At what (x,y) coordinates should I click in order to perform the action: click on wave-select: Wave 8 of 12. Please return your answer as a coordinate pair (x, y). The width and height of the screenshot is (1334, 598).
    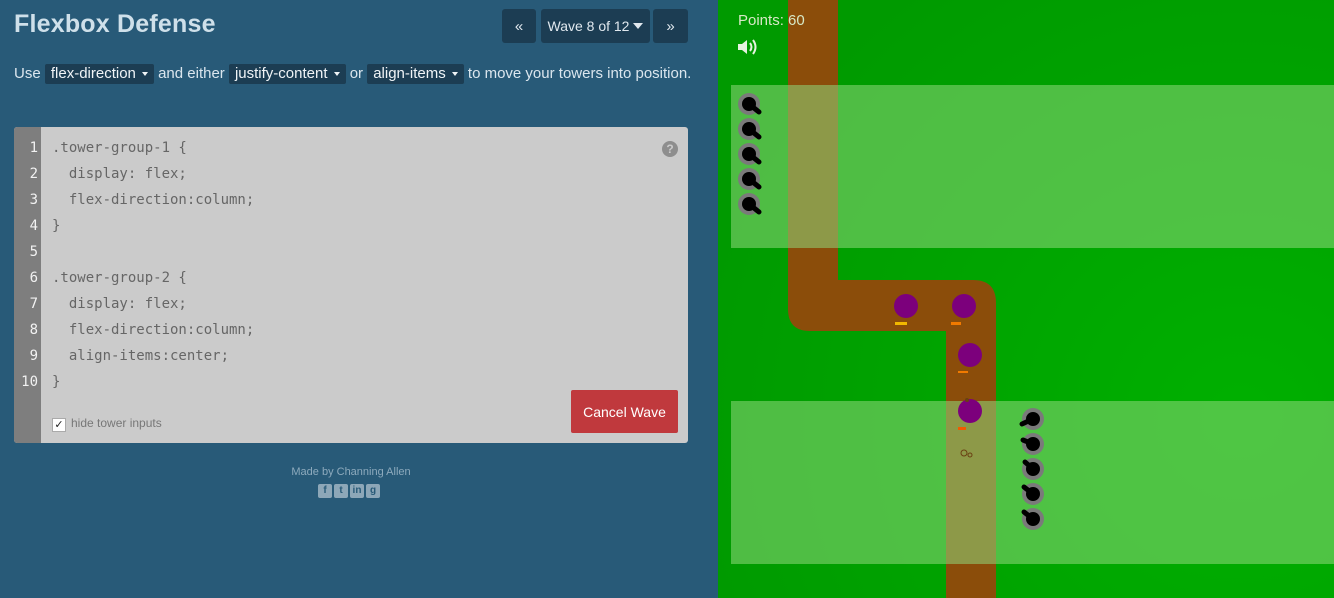
    Looking at the image, I should click on (595, 26).